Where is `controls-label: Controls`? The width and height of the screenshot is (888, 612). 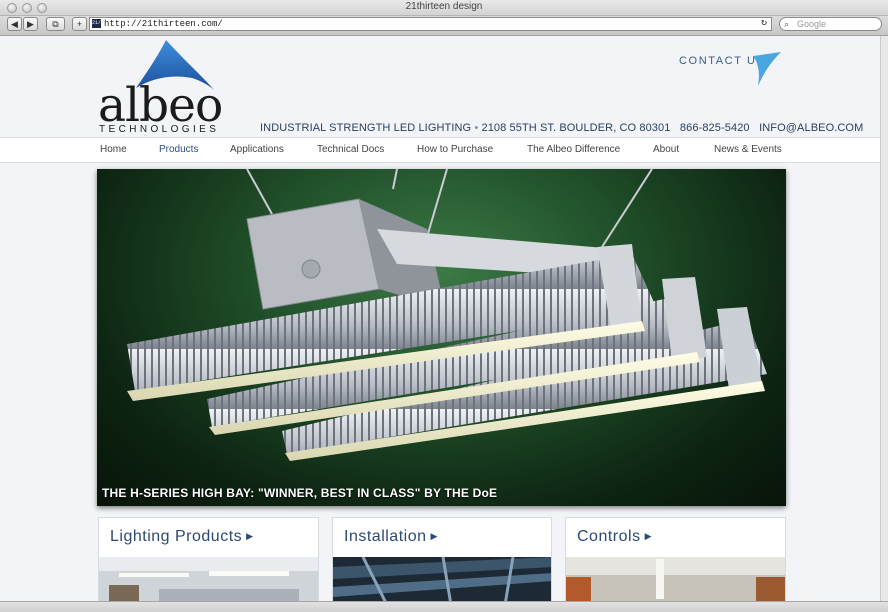 controls-label: Controls is located at coordinates (609, 536).